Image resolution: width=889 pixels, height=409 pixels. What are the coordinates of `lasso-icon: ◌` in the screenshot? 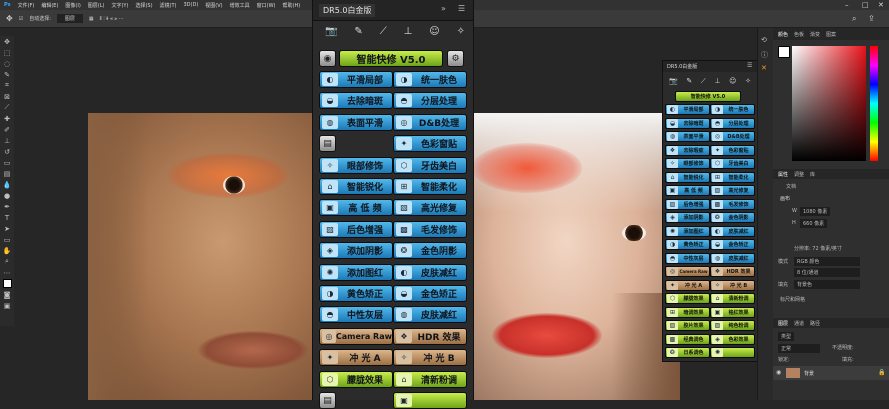 It's located at (7, 63).